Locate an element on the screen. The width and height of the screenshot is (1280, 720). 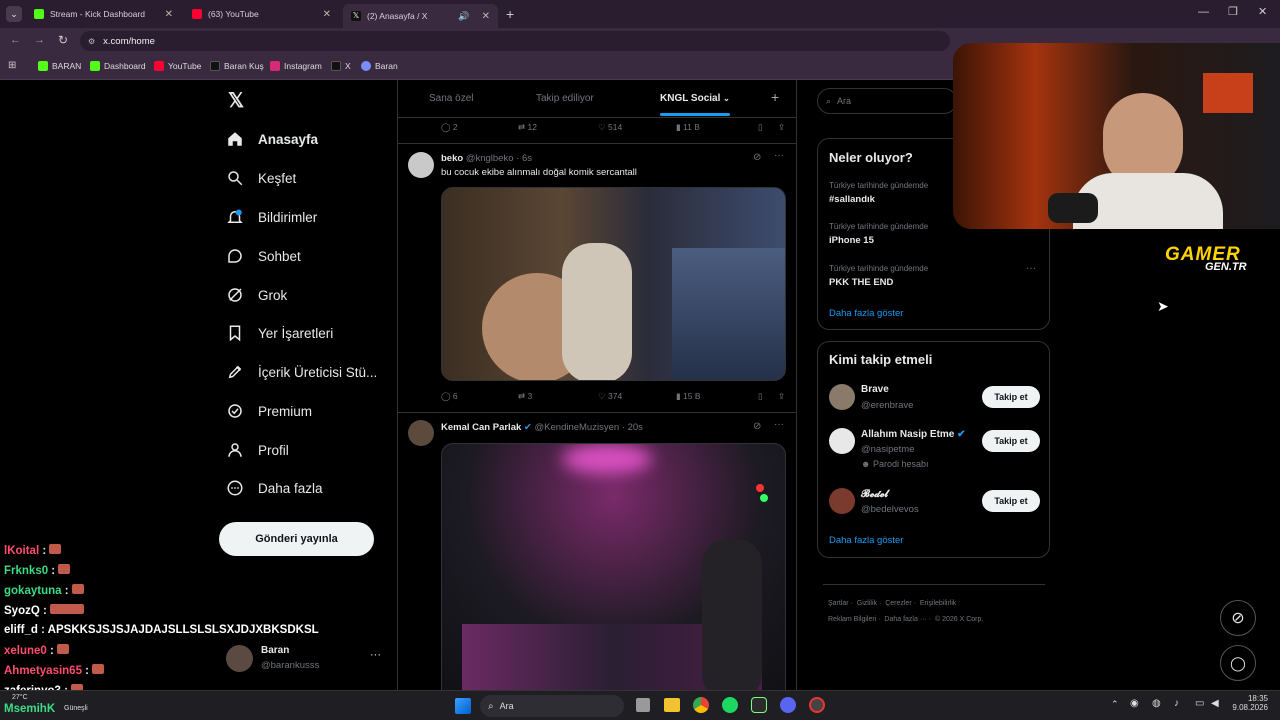
grok-float-icon: ⊘ is located at coordinates (1238, 618).